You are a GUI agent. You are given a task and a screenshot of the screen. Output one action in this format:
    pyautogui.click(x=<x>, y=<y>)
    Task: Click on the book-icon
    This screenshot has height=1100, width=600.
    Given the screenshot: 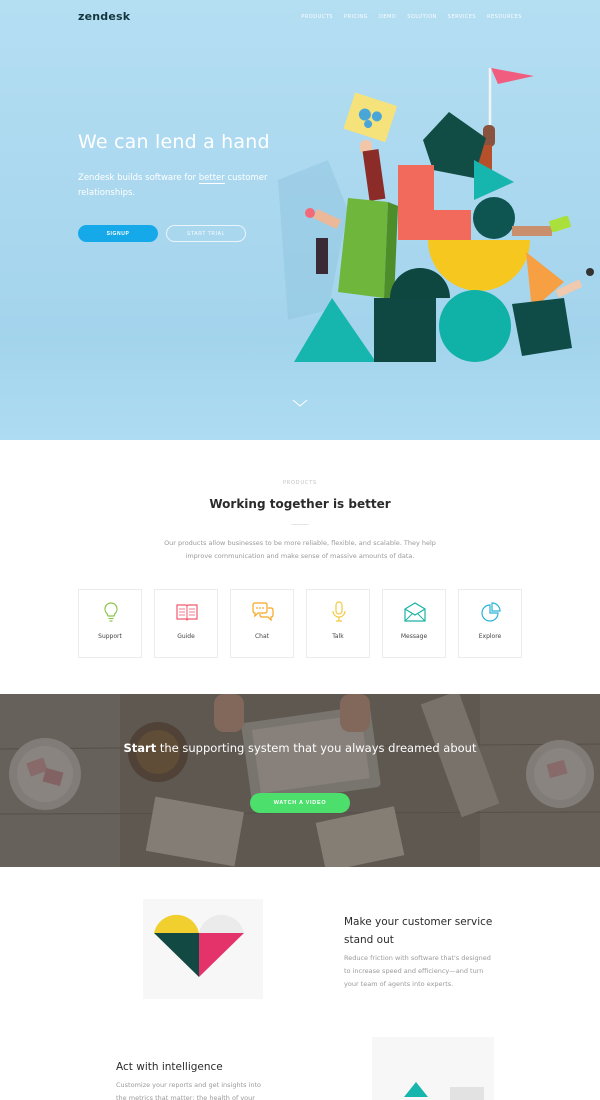 What is the action you would take?
    pyautogui.click(x=187, y=612)
    